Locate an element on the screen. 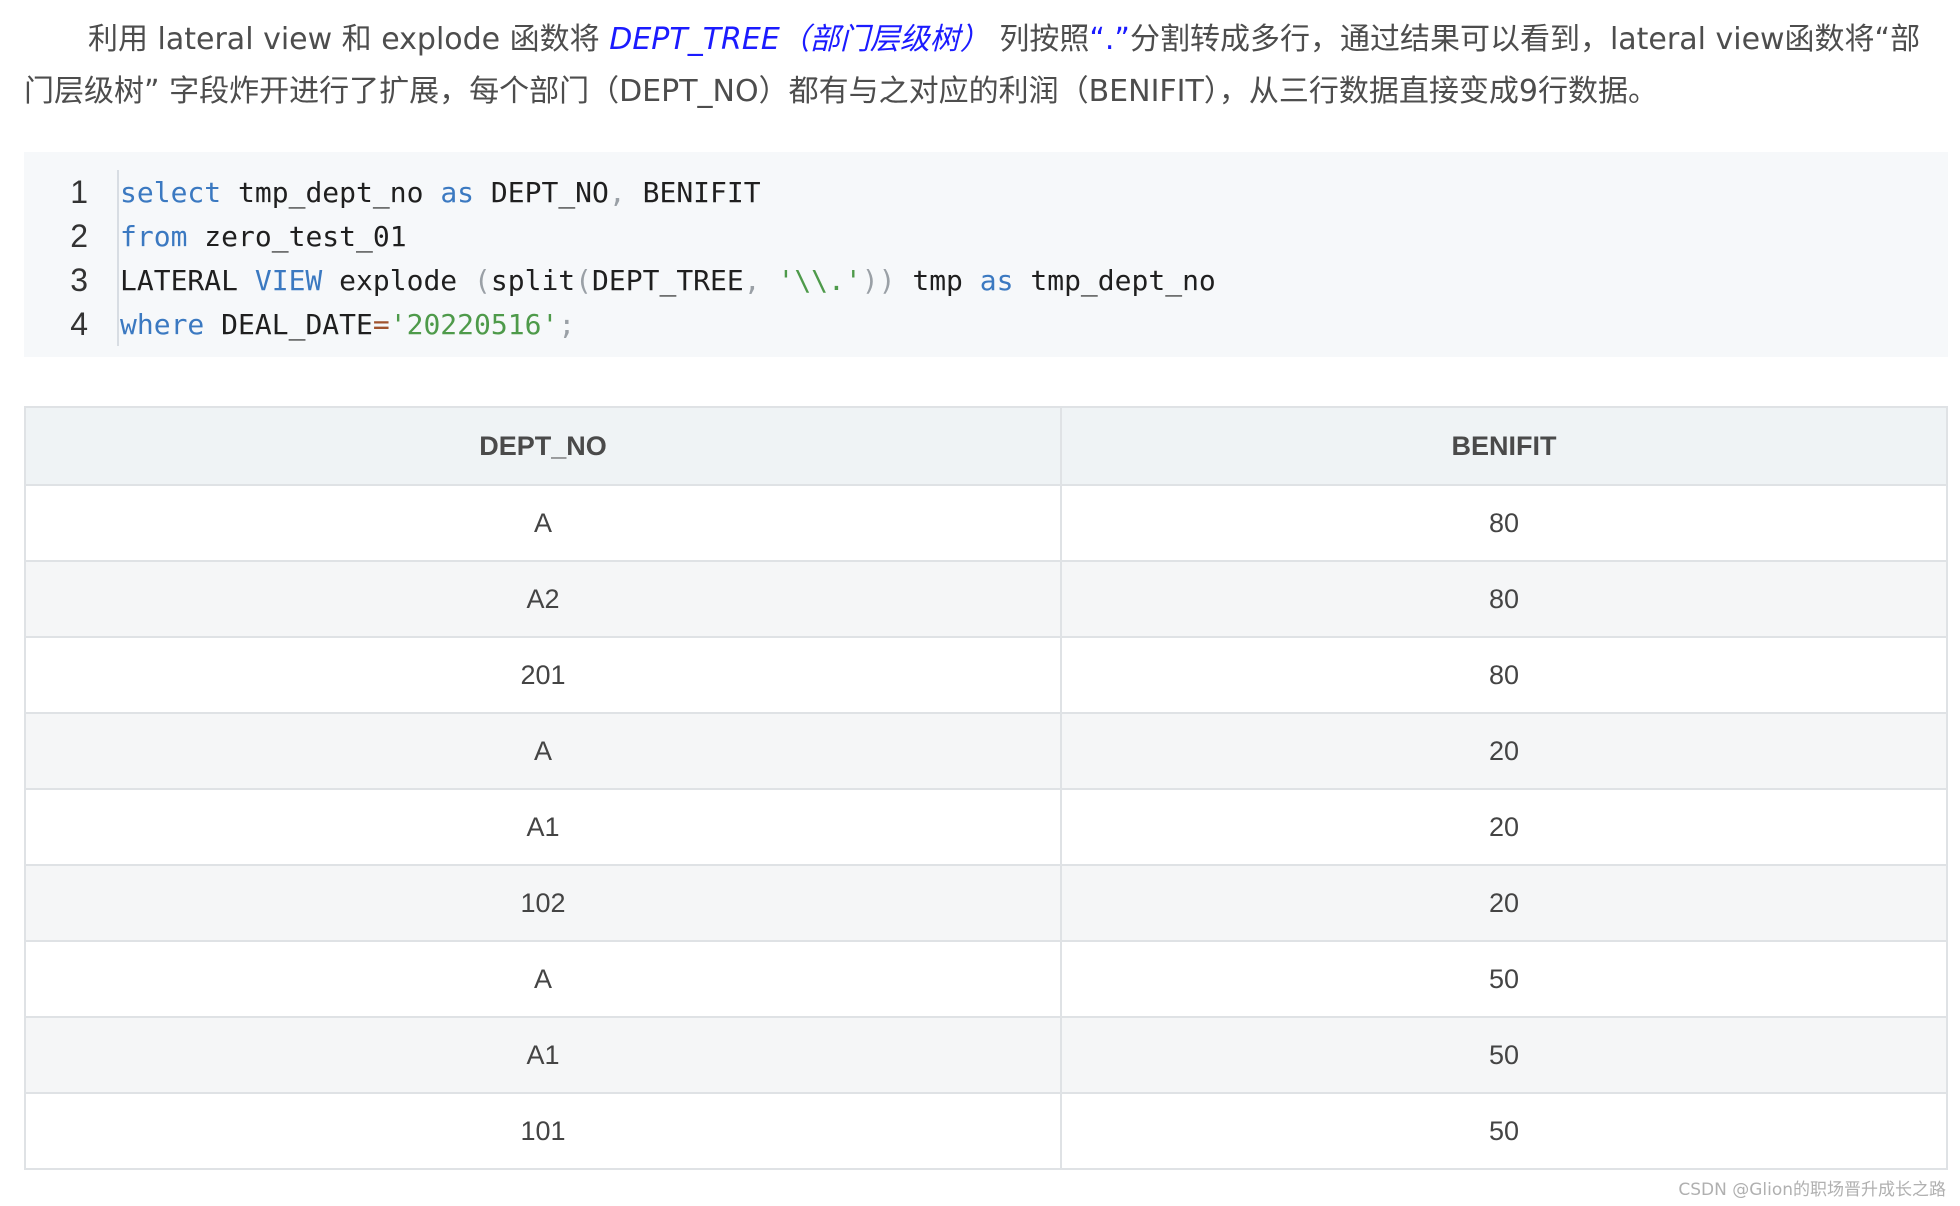 The image size is (1960, 1206). code-line: 4 where DEAL_DATE='20220516'; is located at coordinates (986, 324).